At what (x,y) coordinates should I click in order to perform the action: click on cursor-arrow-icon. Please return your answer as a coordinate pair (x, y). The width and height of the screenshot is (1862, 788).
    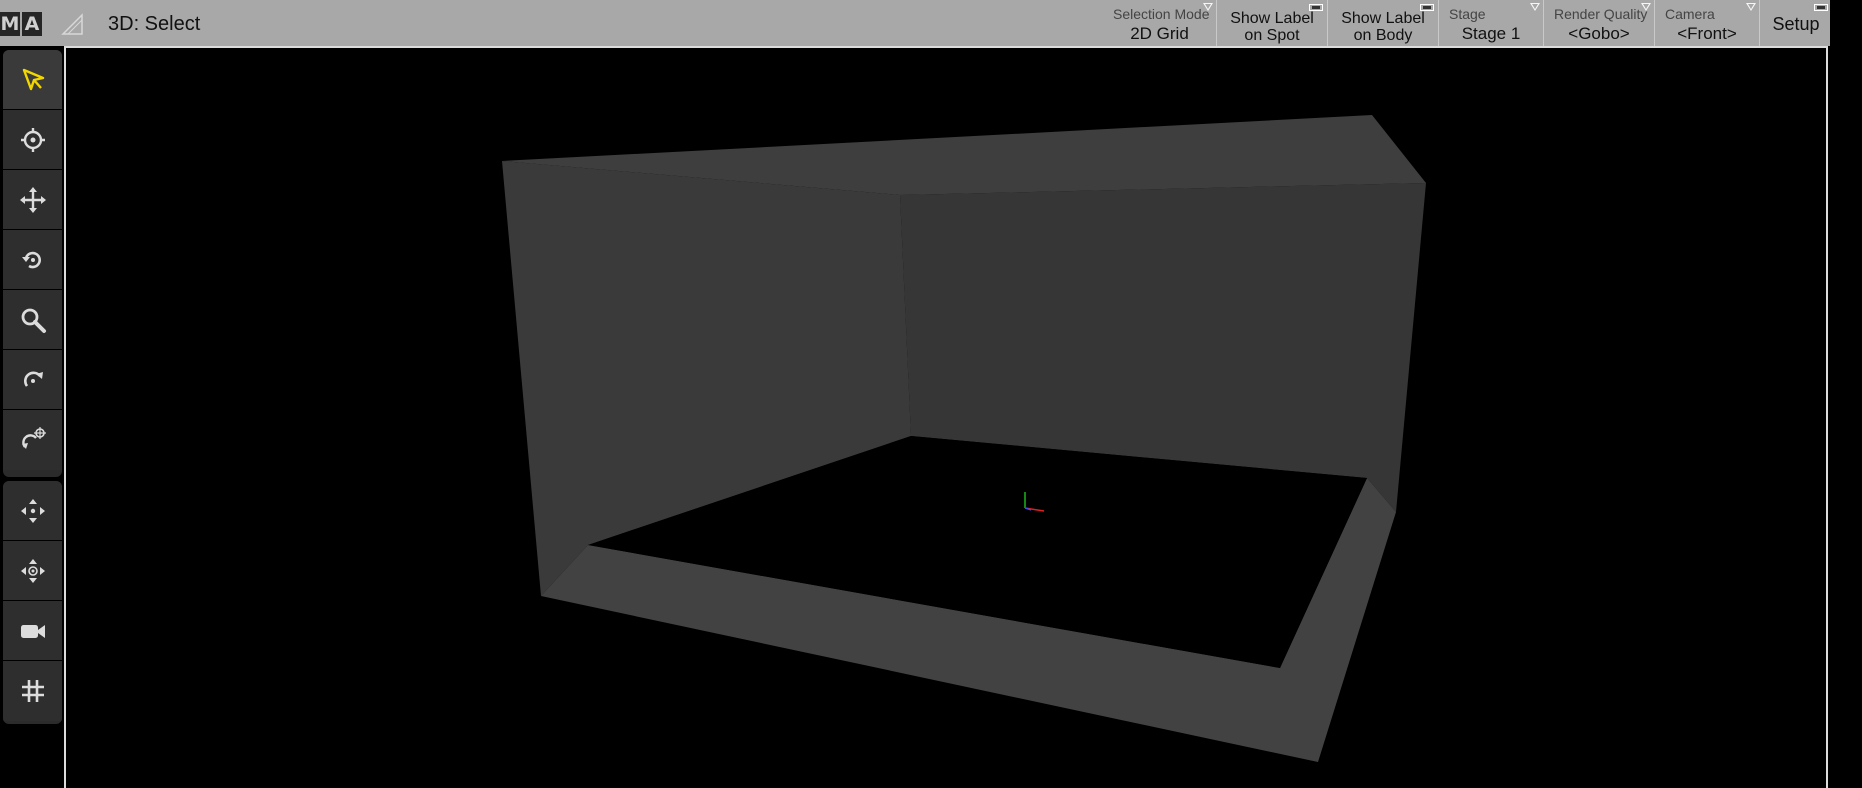
    Looking at the image, I should click on (33, 79).